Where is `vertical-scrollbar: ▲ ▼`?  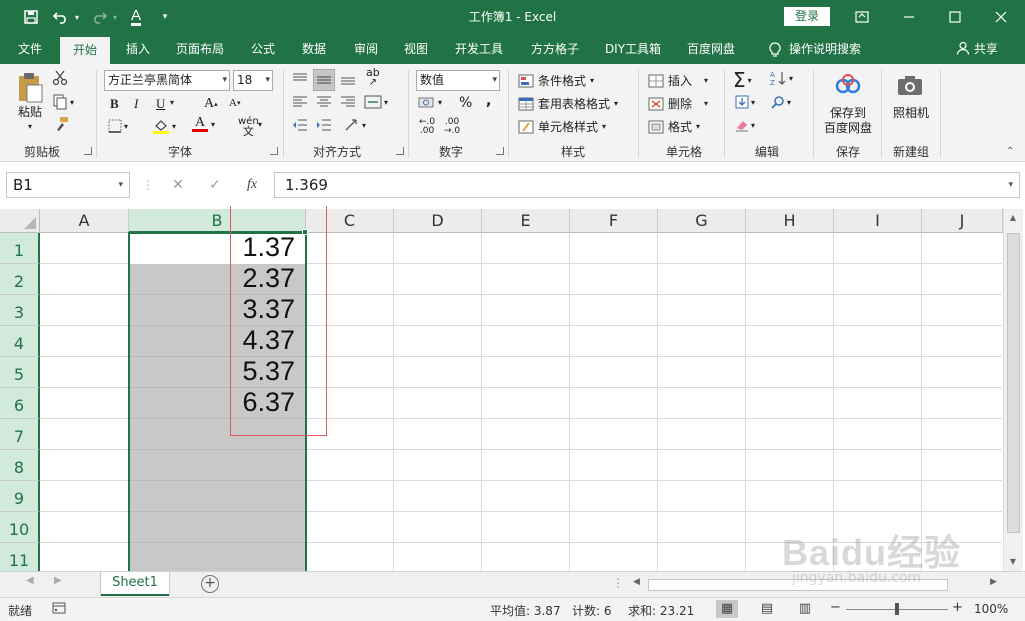 vertical-scrollbar: ▲ ▼ is located at coordinates (1013, 390).